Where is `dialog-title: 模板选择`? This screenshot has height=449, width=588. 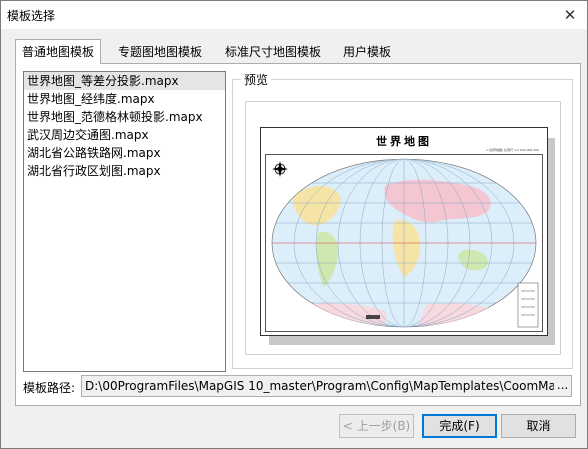
dialog-title: 模板选择 is located at coordinates (31, 16).